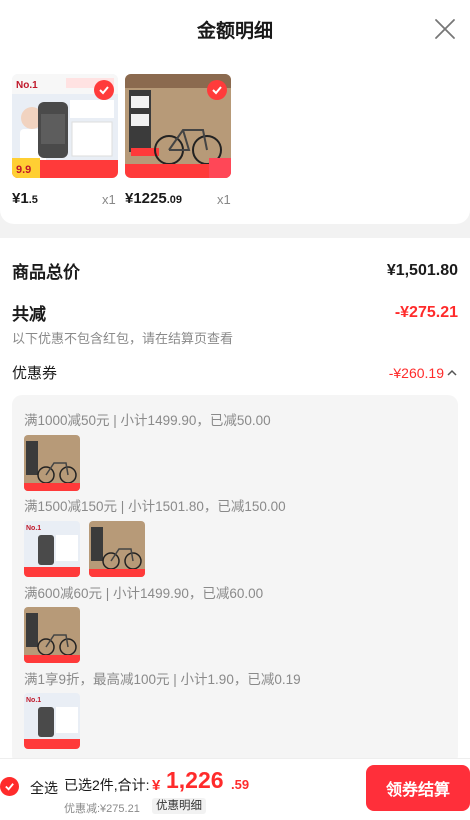  I want to click on total-amount-decimal: .59, so click(240, 784).